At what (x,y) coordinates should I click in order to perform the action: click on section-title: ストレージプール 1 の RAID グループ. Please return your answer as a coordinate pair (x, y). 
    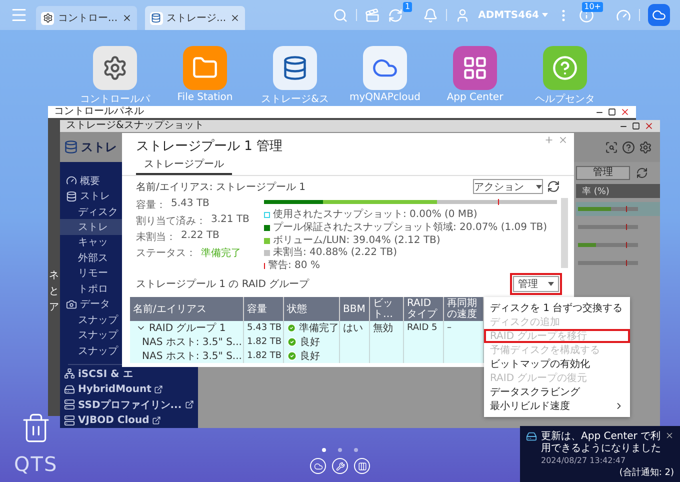
    Looking at the image, I should click on (223, 284).